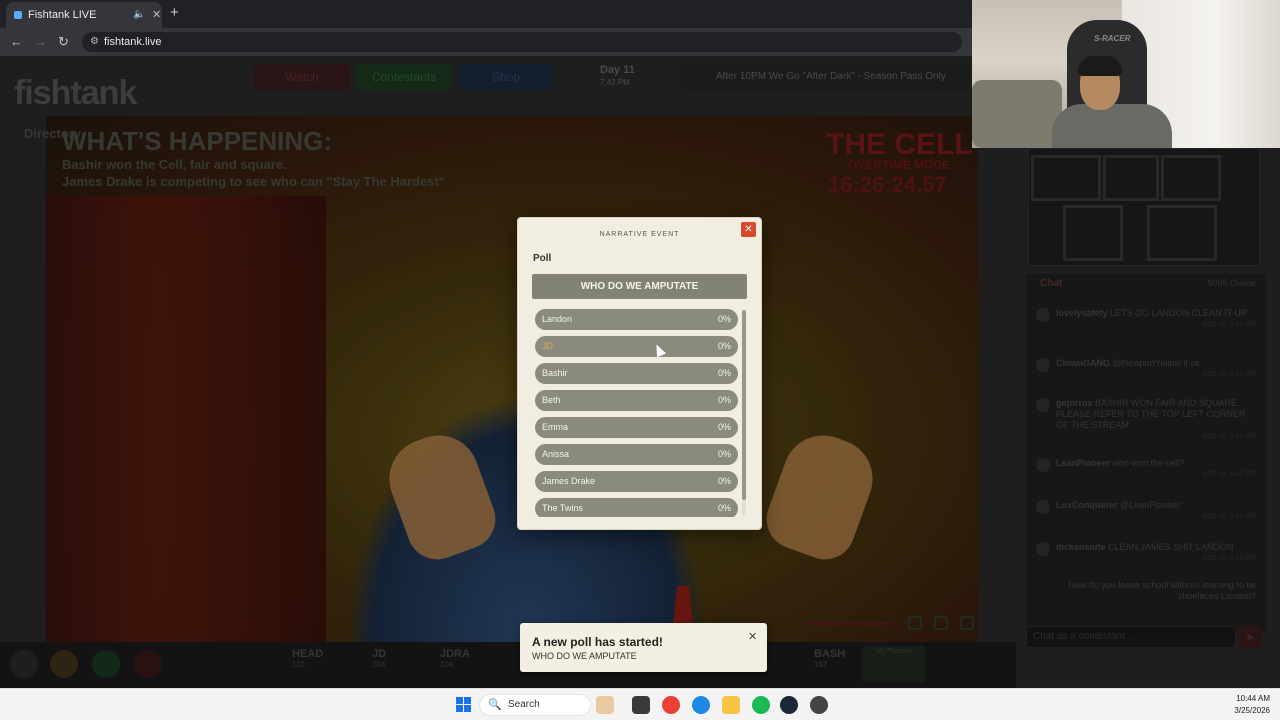 Image resolution: width=1280 pixels, height=720 pixels. Describe the element at coordinates (636, 454) in the screenshot. I see `poll-option-anissa: Anissa 0%` at that location.